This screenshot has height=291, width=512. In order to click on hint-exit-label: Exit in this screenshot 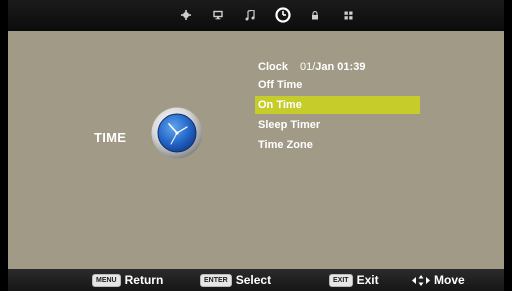, I will do `click(367, 280)`.